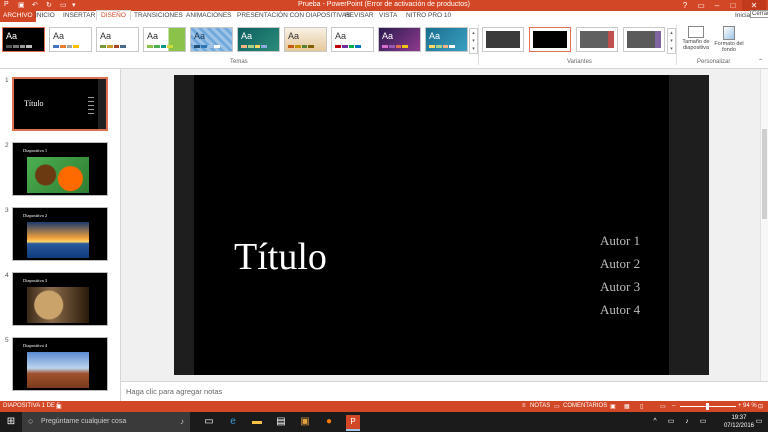 Image resolution: width=768 pixels, height=432 pixels. What do you see at coordinates (685, 5) in the screenshot?
I see `help-button: ?` at bounding box center [685, 5].